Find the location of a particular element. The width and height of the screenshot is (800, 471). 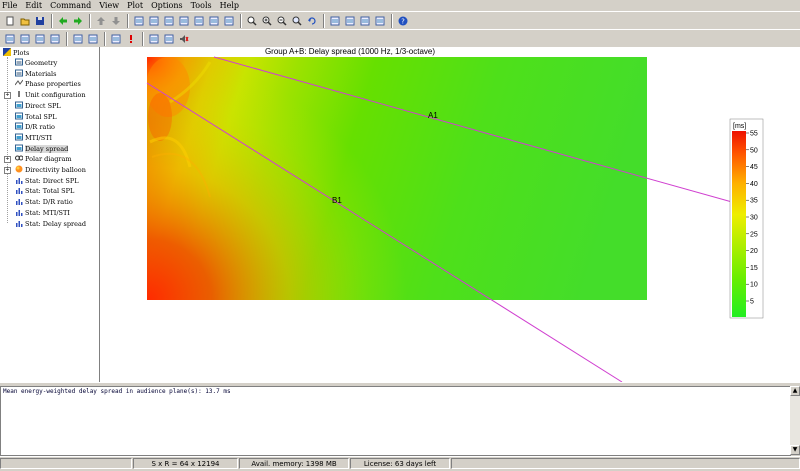

back-arrow-button is located at coordinates (63, 21).